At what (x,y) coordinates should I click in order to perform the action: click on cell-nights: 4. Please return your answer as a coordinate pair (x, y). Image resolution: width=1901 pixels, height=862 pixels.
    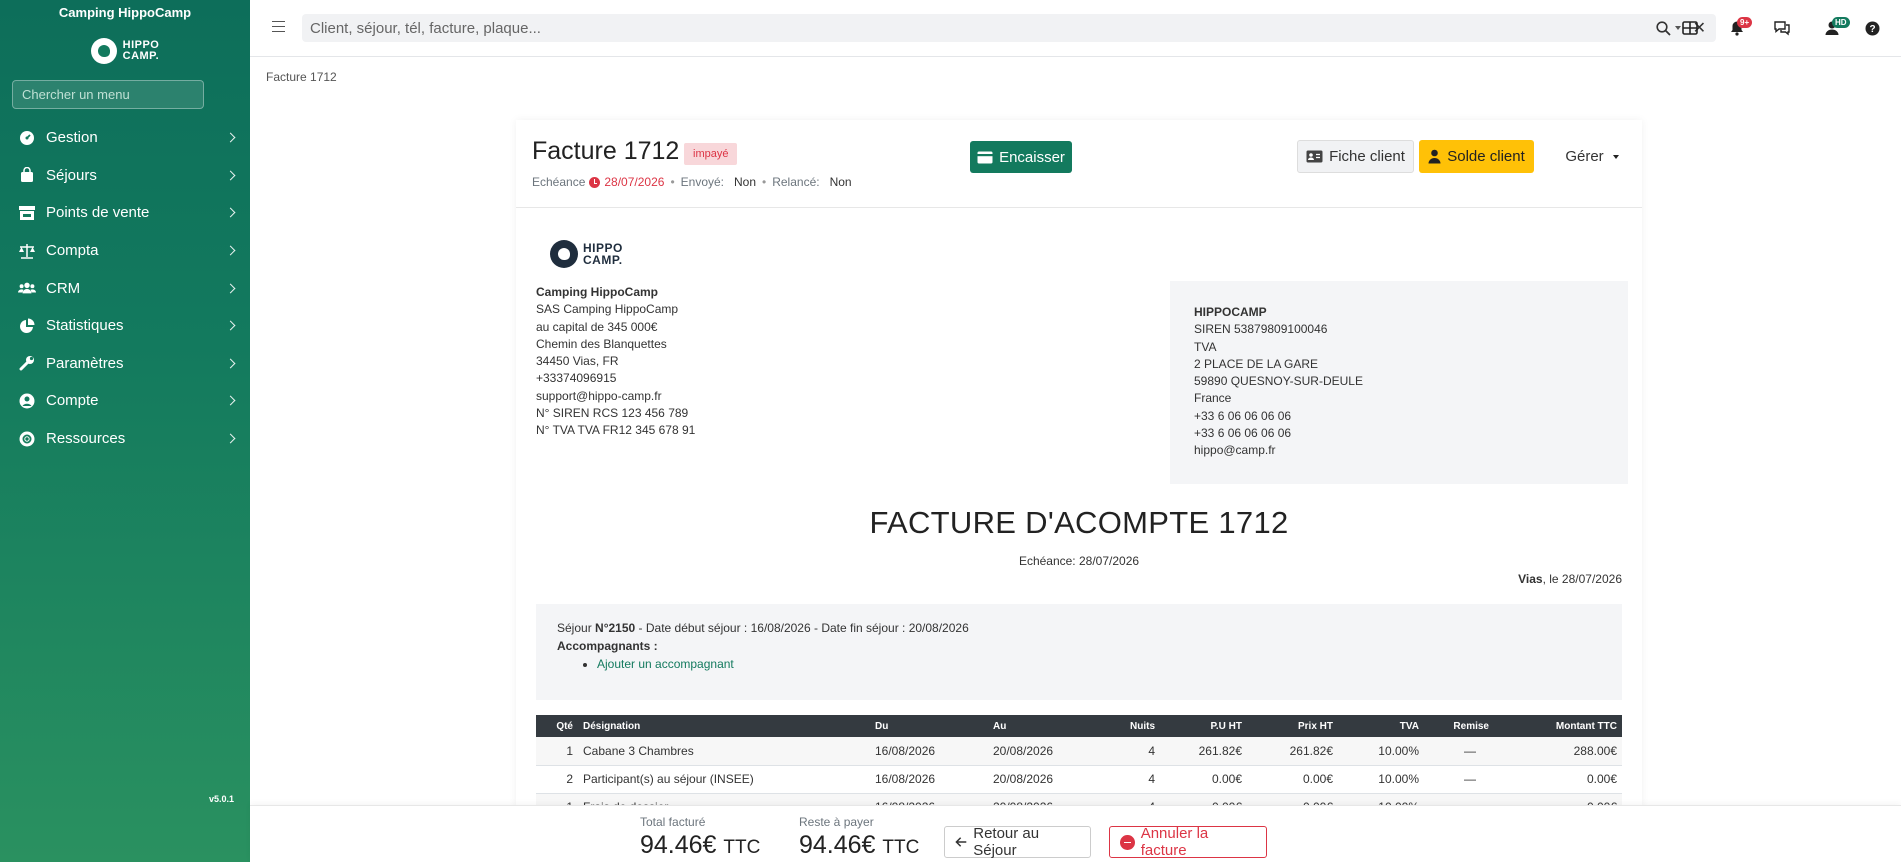
    Looking at the image, I should click on (1124, 779).